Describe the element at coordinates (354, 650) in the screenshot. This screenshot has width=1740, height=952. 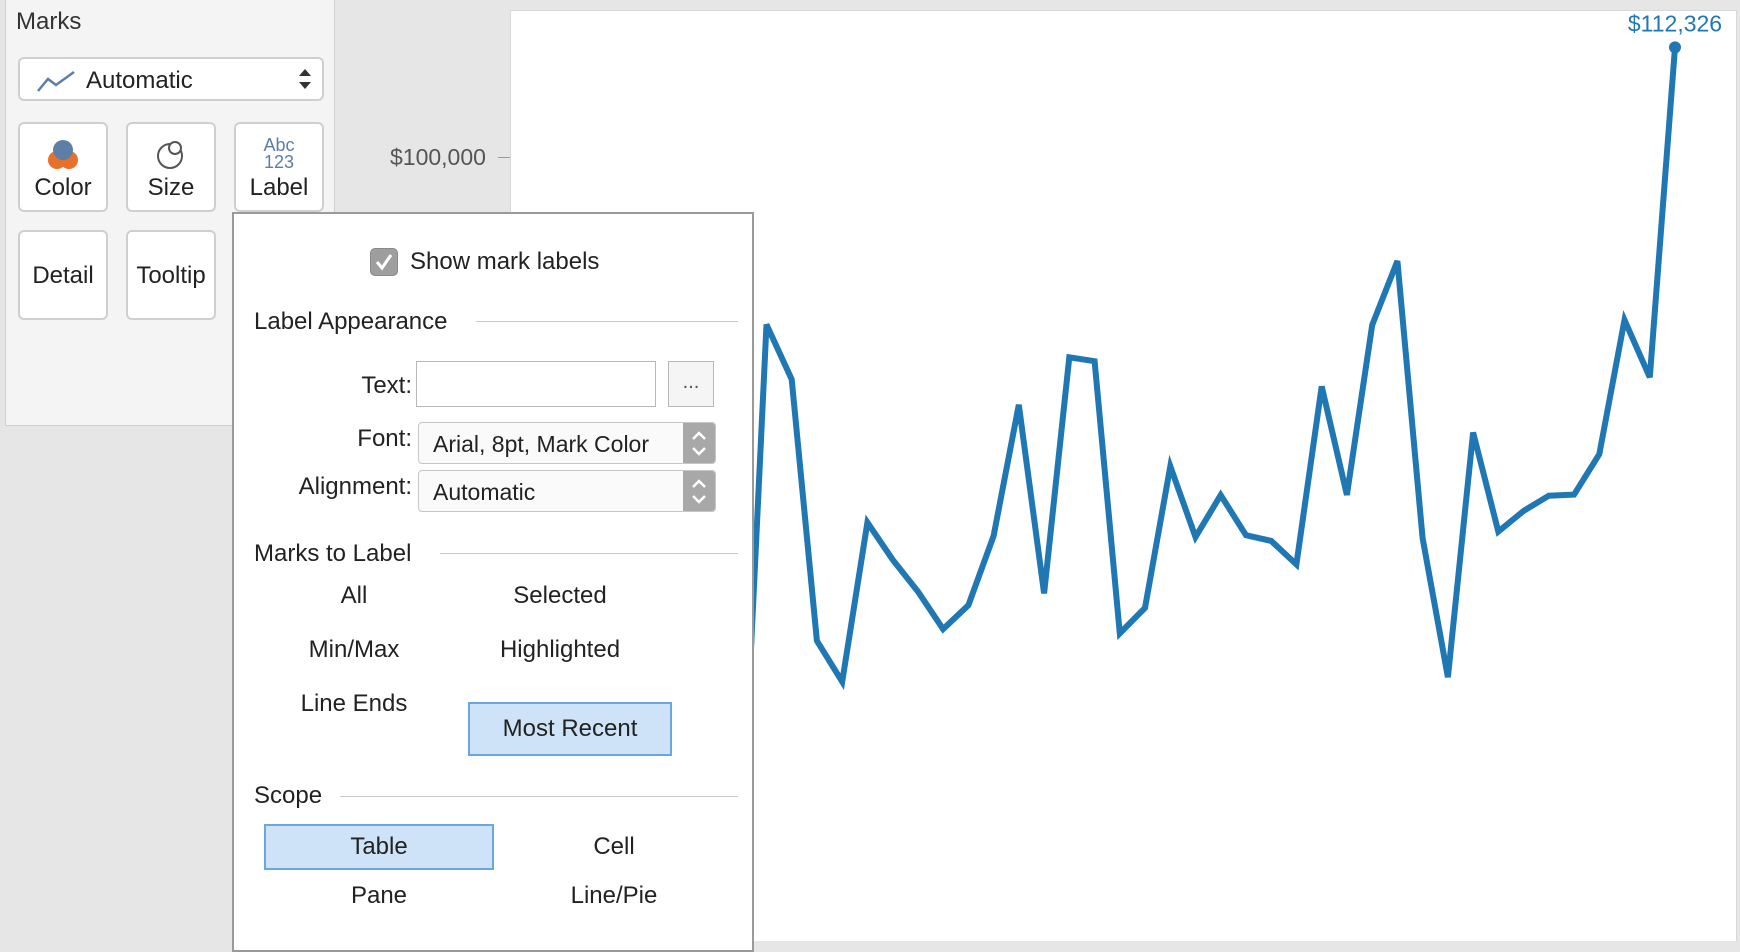
I see `mtl-option-min-max: Min/Max` at that location.